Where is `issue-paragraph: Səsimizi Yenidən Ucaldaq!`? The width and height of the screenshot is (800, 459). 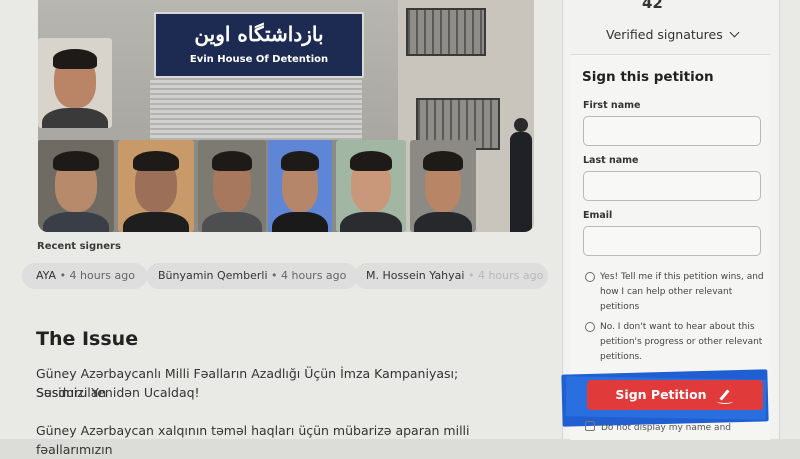
issue-paragraph: Səsimizi Yenidən Ucaldaq! is located at coordinates (118, 392).